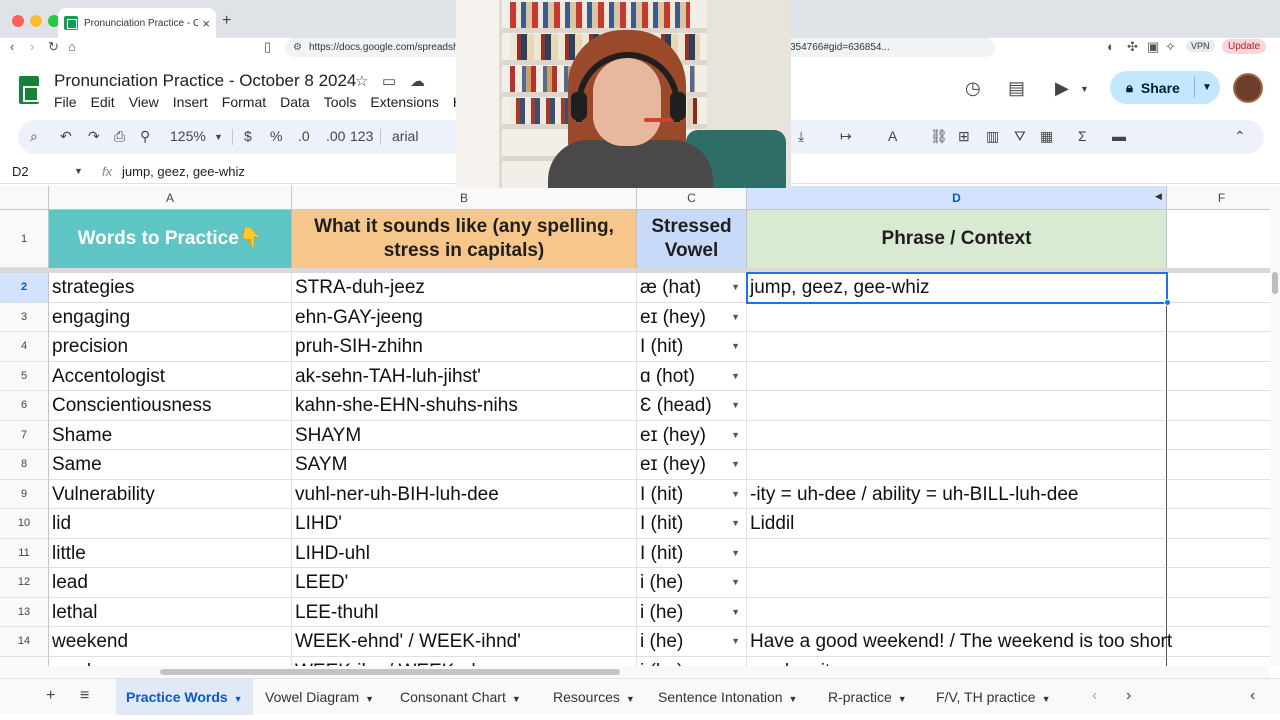 Image resolution: width=1280 pixels, height=720 pixels. Describe the element at coordinates (1153, 47) in the screenshot. I see `sidebar-icon: ▣` at that location.